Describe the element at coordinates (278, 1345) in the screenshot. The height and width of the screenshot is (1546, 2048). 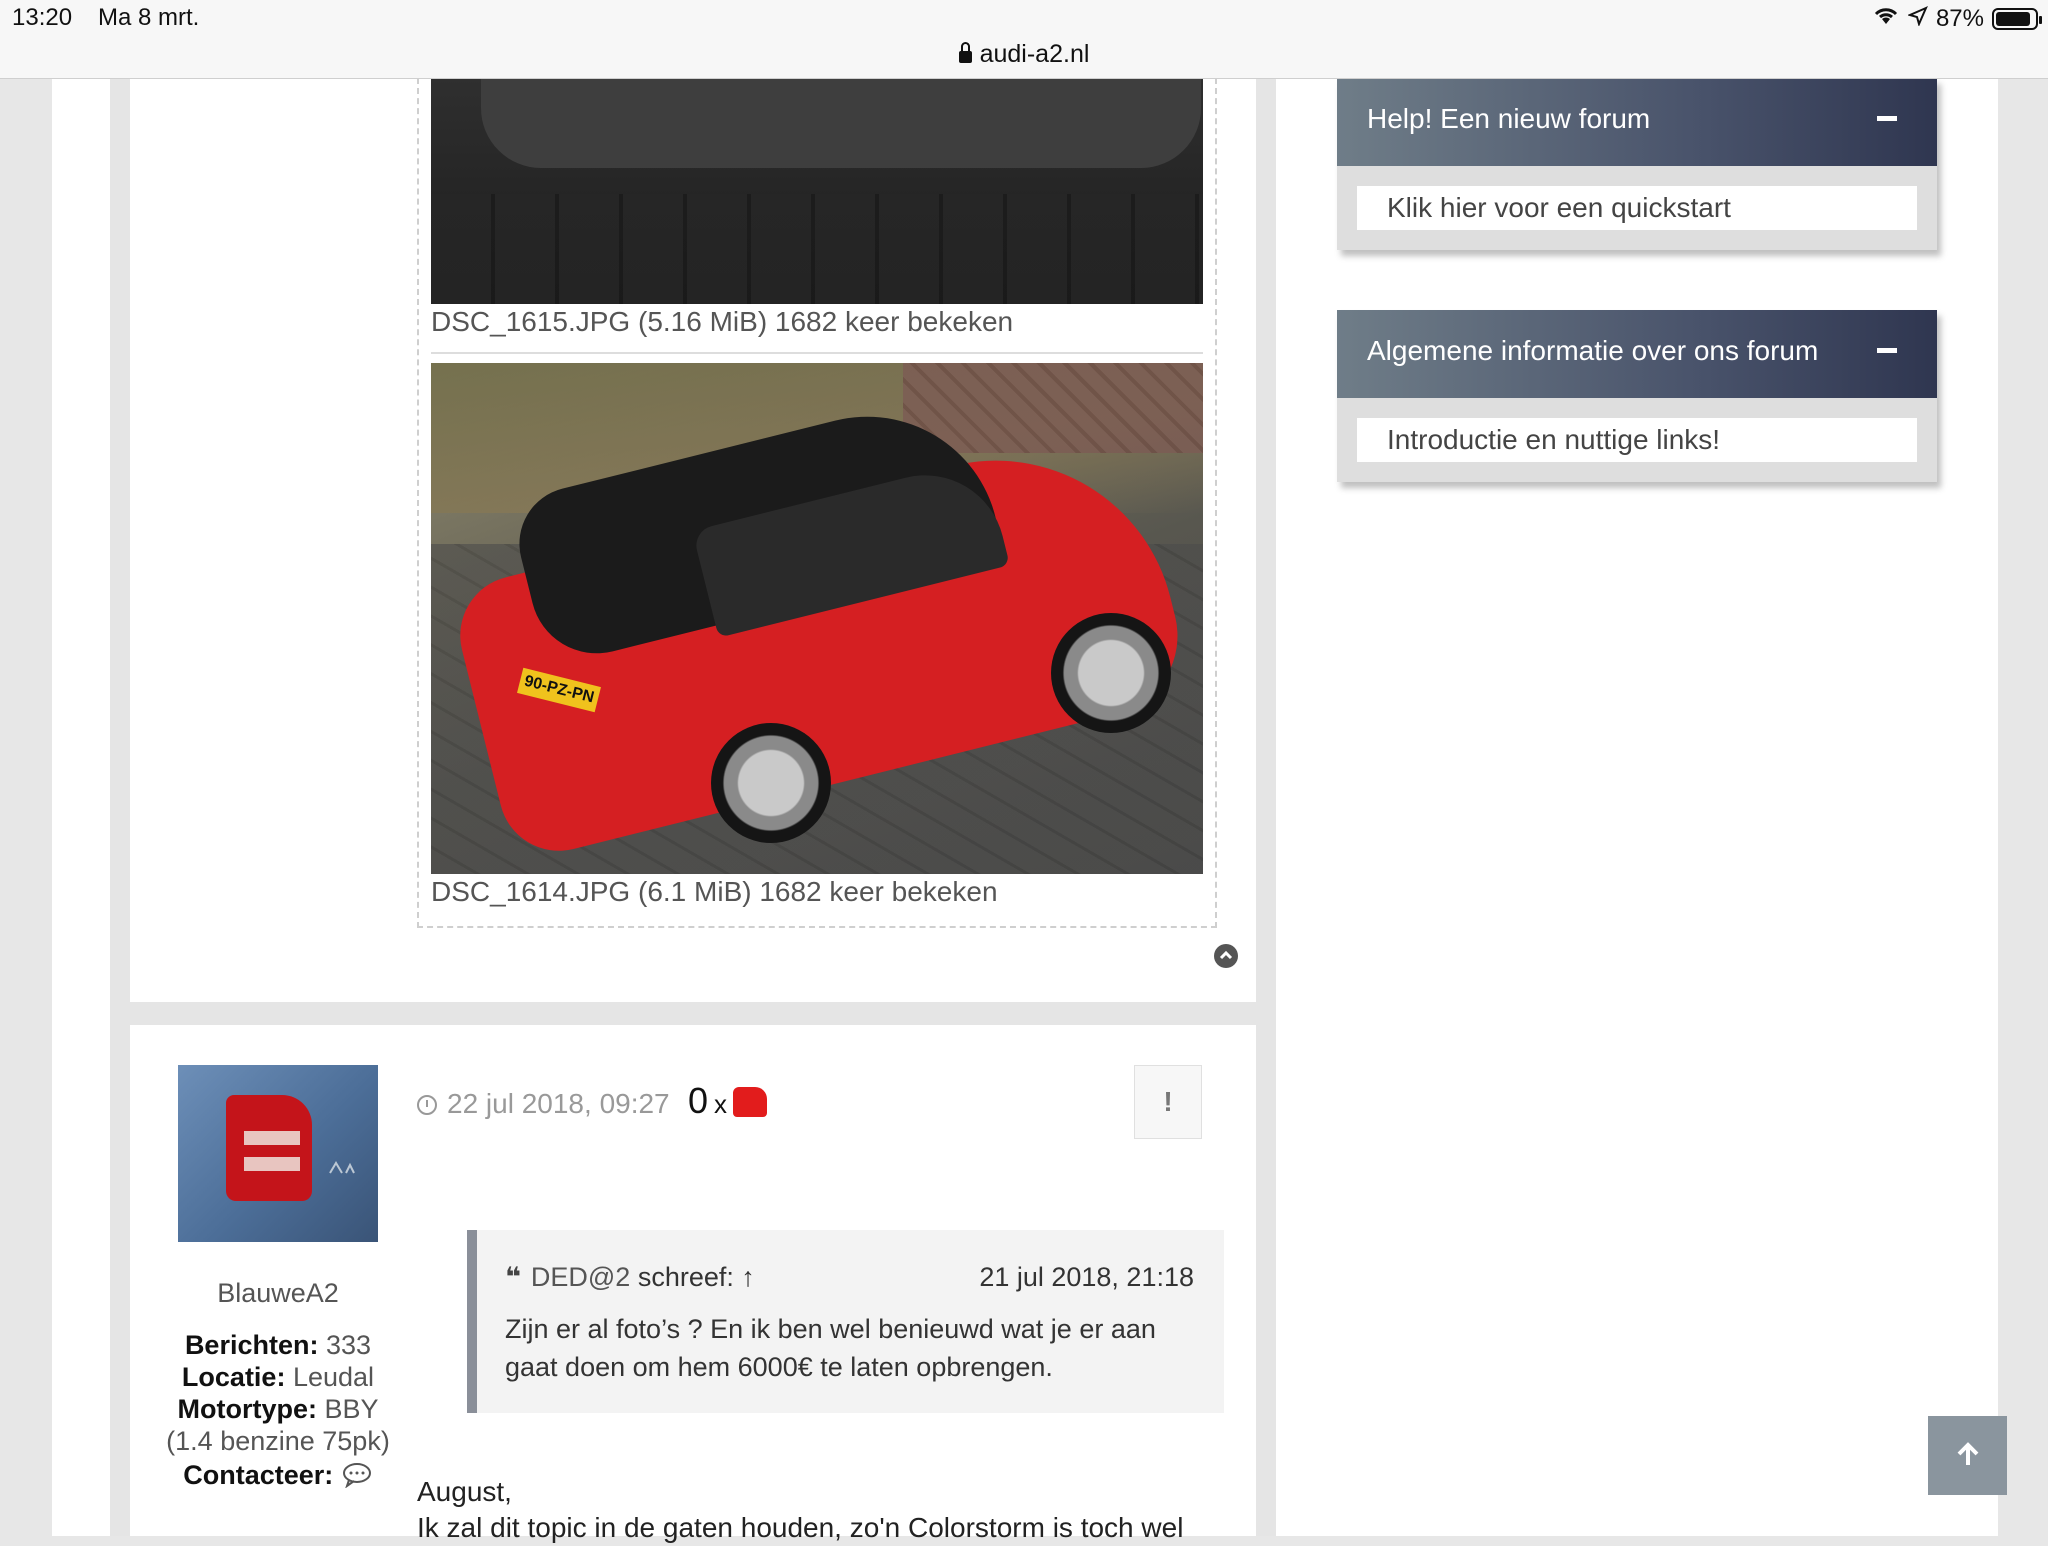
I see `user-posts-count: Berichten: 333` at that location.